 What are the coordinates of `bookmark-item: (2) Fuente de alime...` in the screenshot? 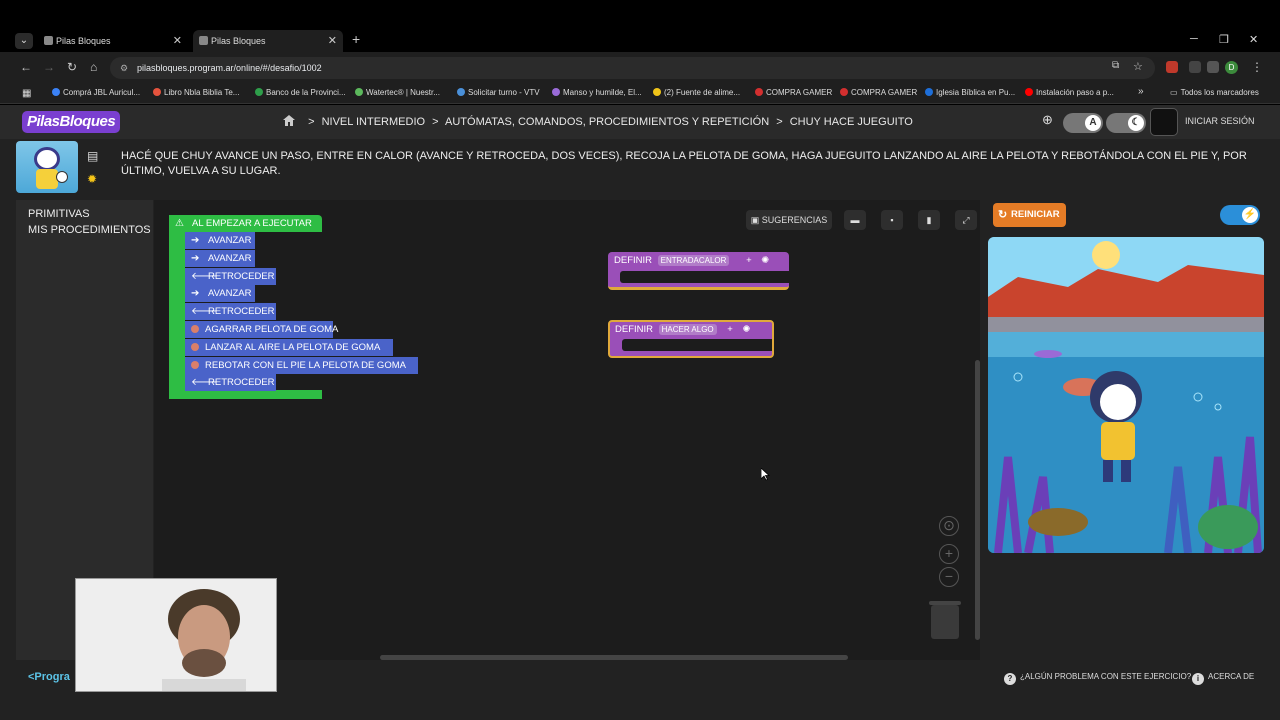 It's located at (696, 92).